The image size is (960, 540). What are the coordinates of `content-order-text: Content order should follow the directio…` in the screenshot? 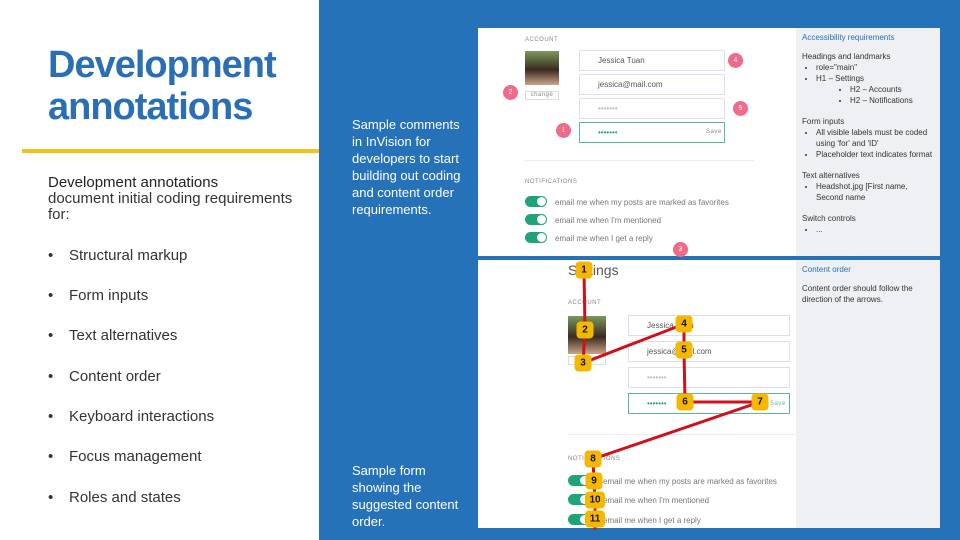 It's located at (857, 294).